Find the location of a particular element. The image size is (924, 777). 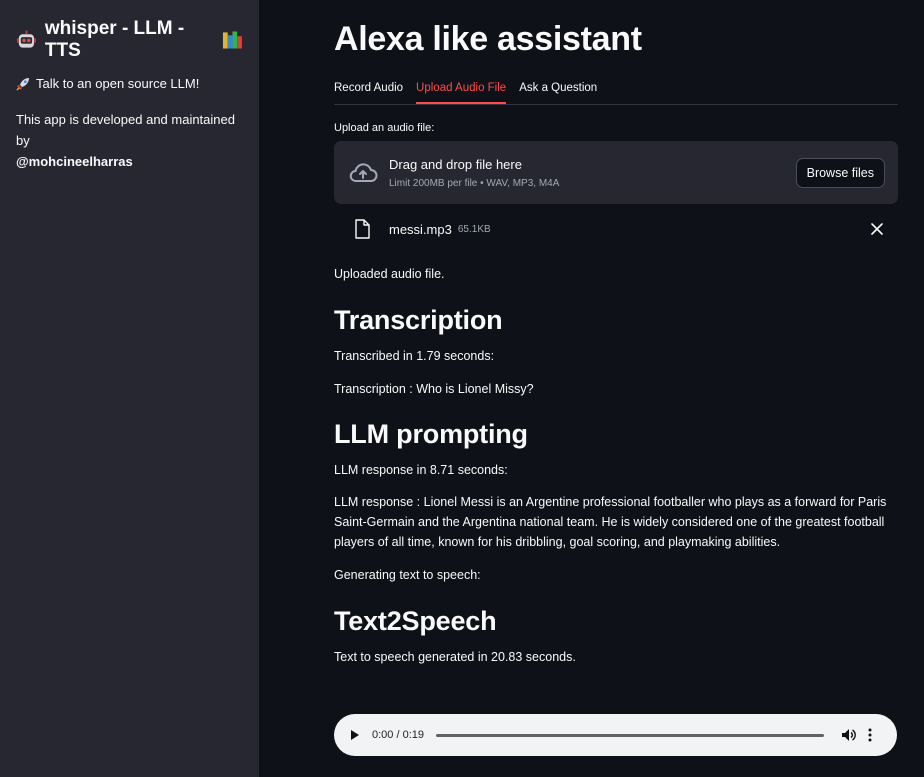

sidebar-tagline: Talk to an open source LLM! is located at coordinates (129, 83).